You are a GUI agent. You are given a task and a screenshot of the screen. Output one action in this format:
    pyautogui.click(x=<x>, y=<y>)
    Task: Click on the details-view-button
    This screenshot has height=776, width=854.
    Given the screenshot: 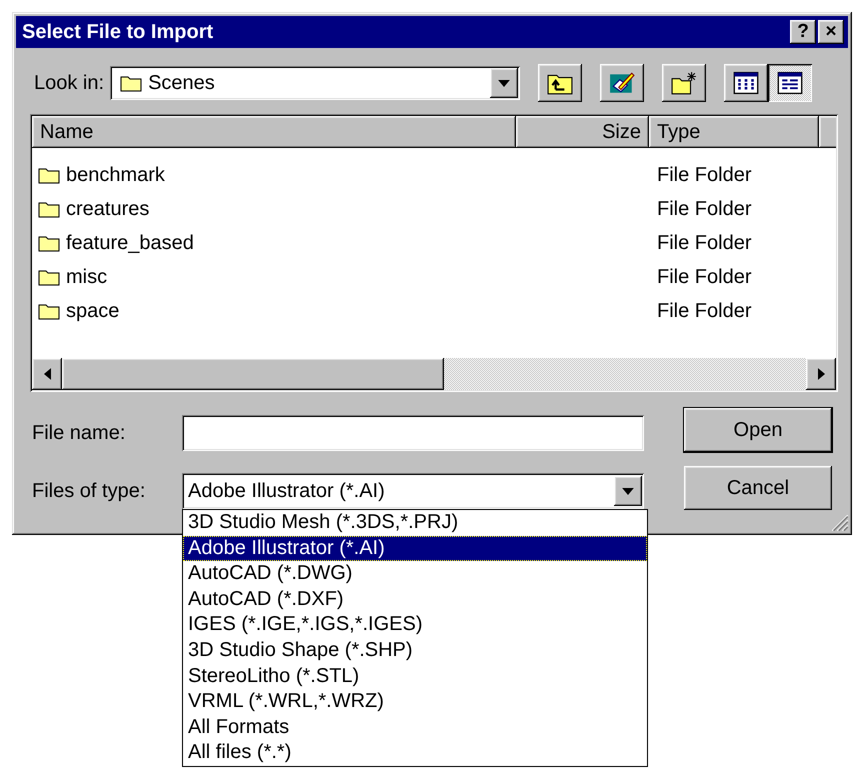 What is the action you would take?
    pyautogui.click(x=790, y=83)
    